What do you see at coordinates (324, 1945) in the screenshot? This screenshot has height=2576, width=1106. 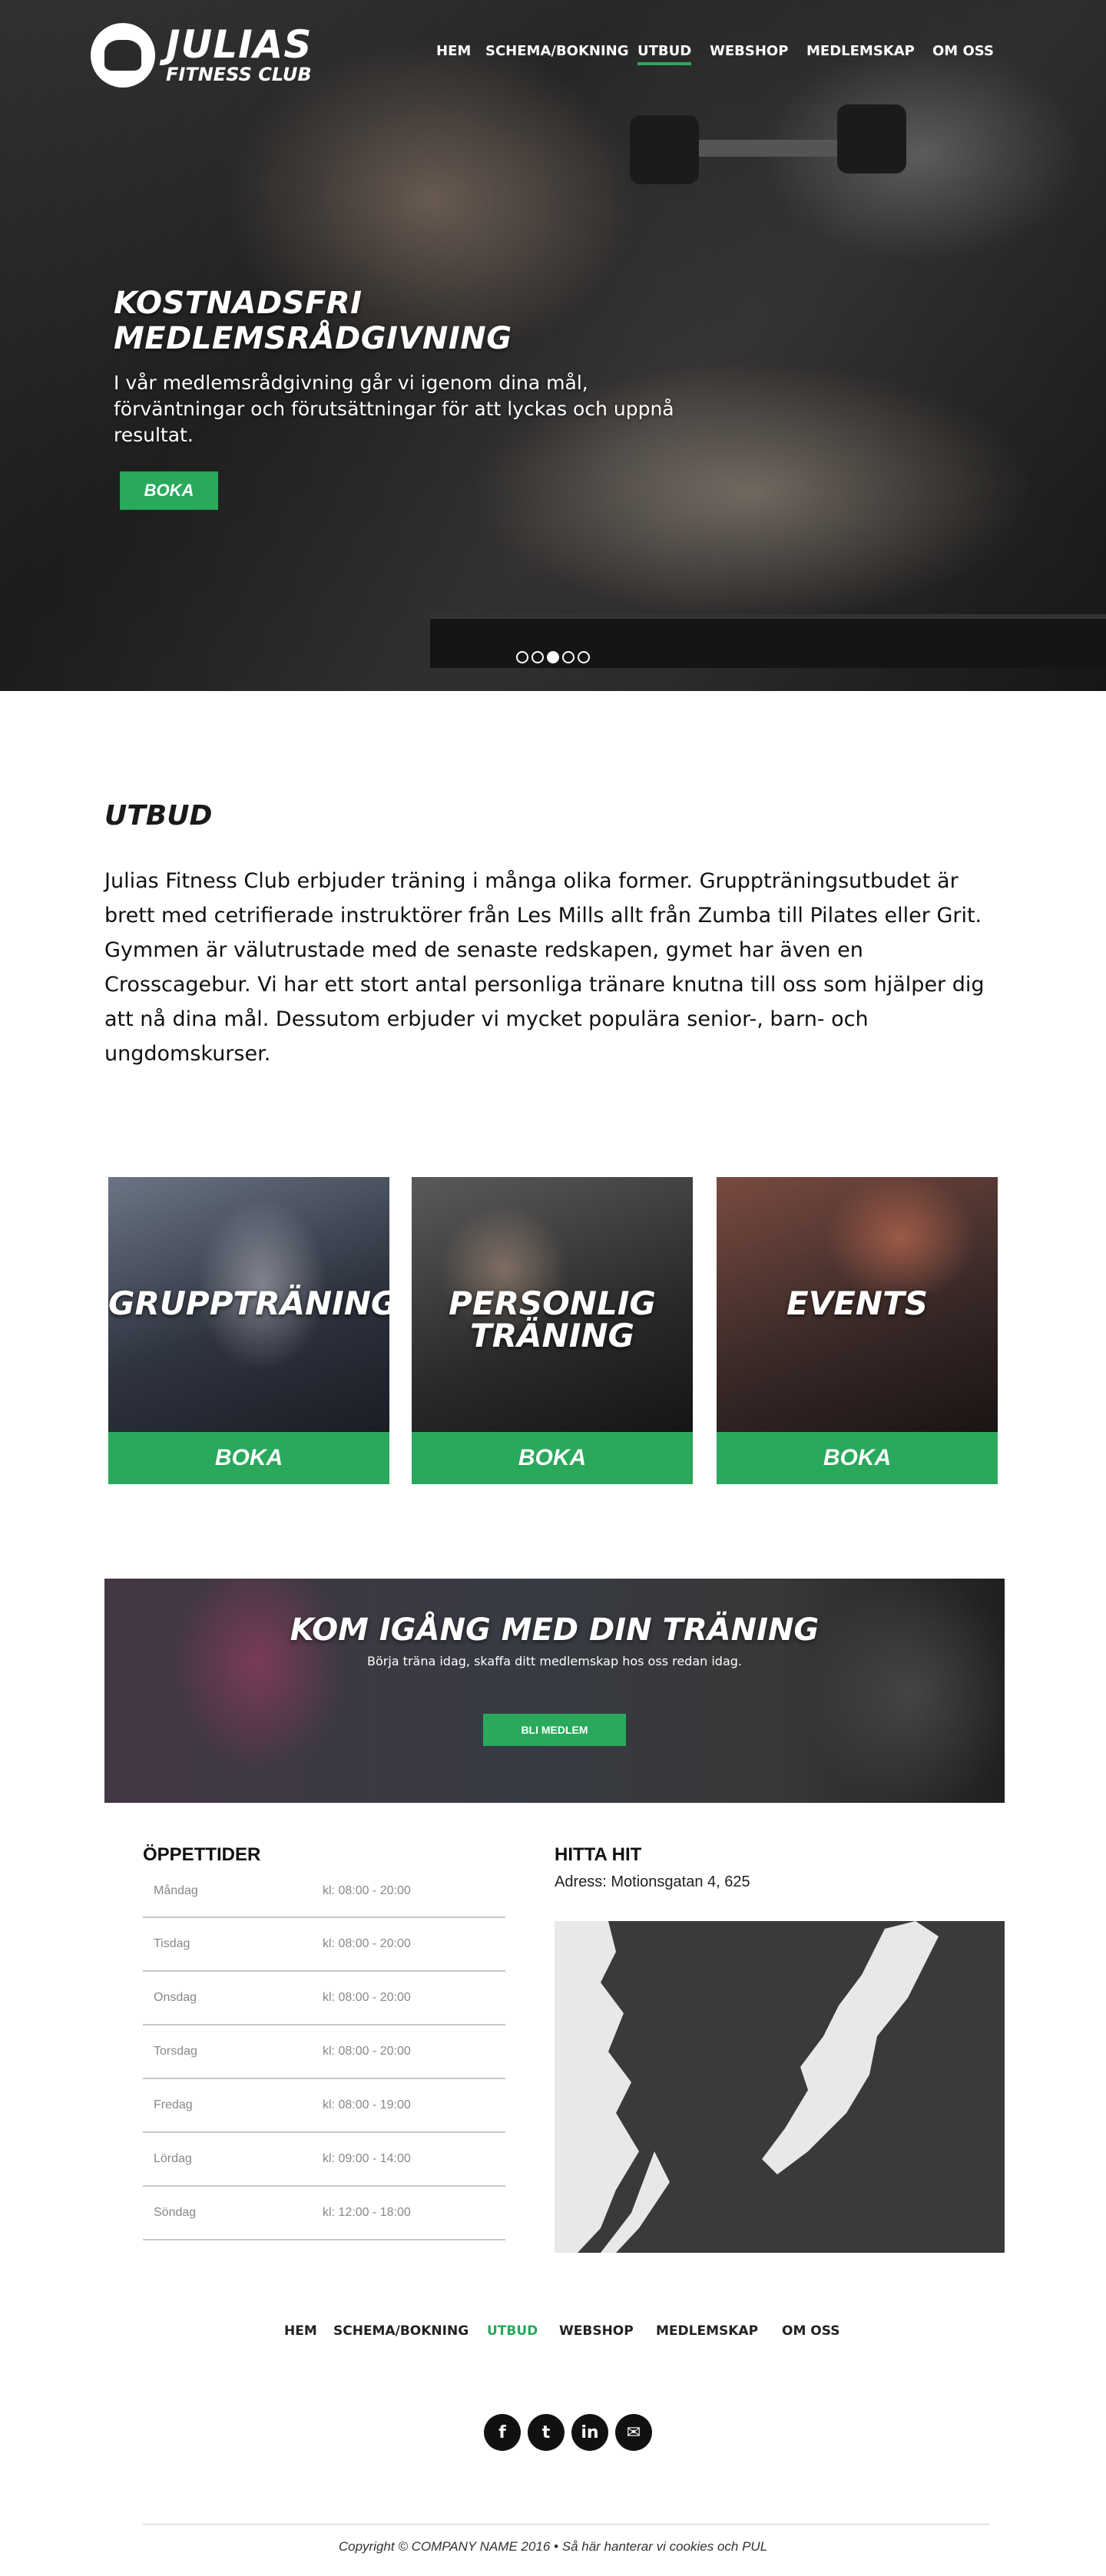 I see `hours-row: Tisdag kl: 08:00 - 20:00` at bounding box center [324, 1945].